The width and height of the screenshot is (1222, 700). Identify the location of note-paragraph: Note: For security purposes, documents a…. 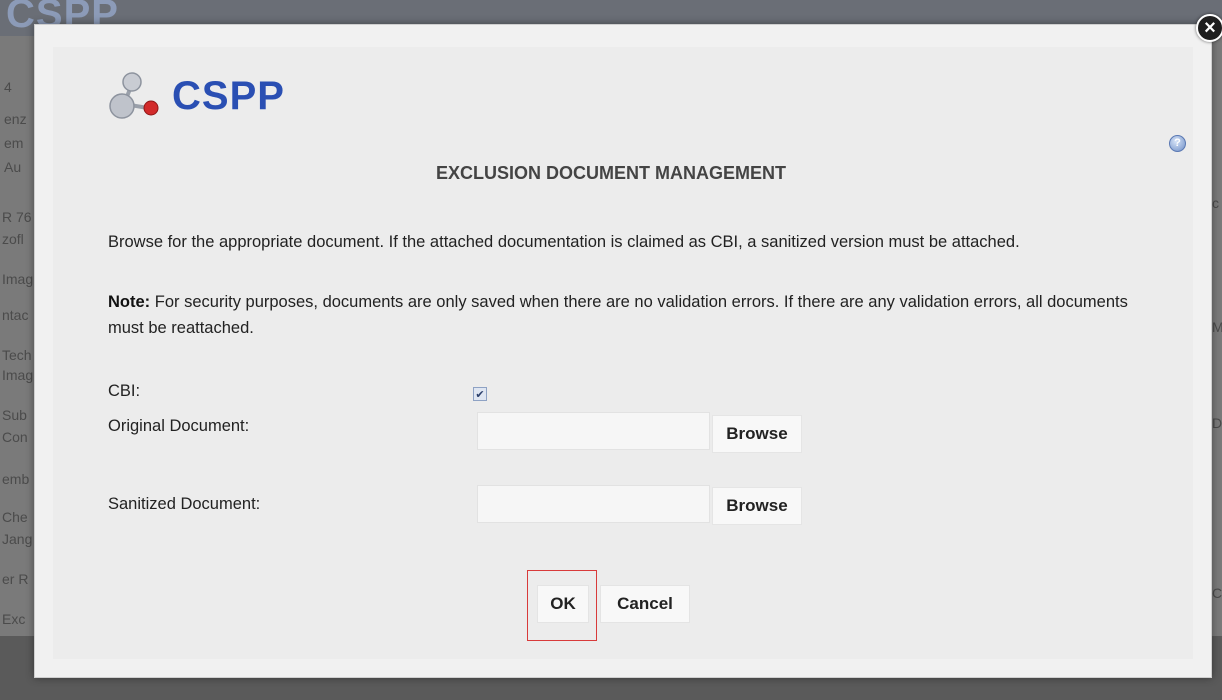
(618, 315).